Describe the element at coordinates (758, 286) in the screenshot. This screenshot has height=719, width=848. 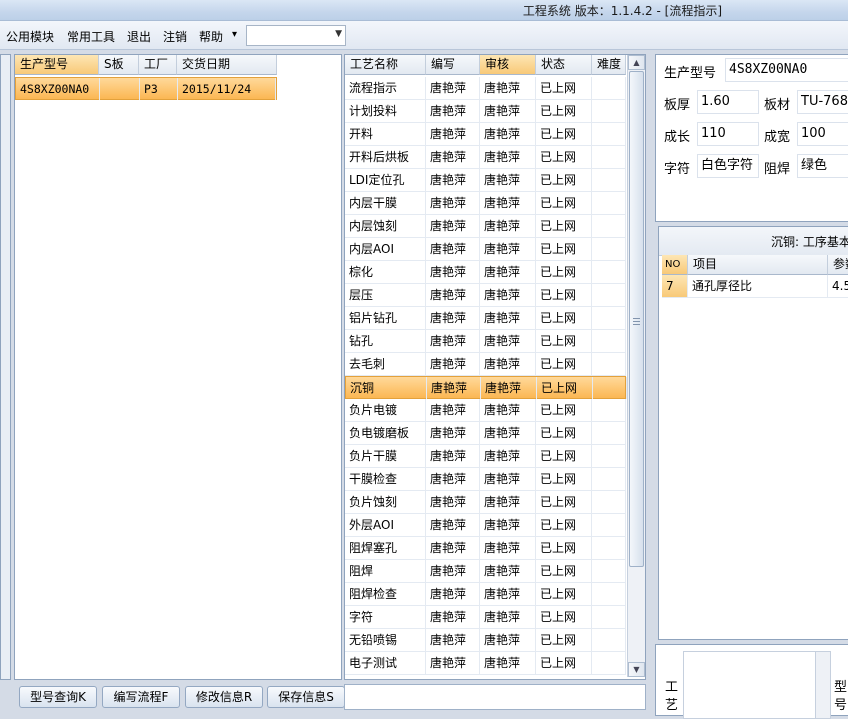
I see `param-item: 通孔厚径比` at that location.